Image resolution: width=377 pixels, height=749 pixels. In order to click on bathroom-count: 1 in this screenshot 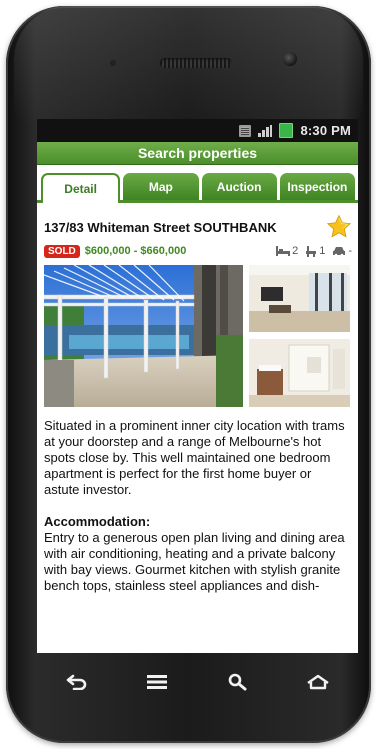, I will do `click(322, 251)`.